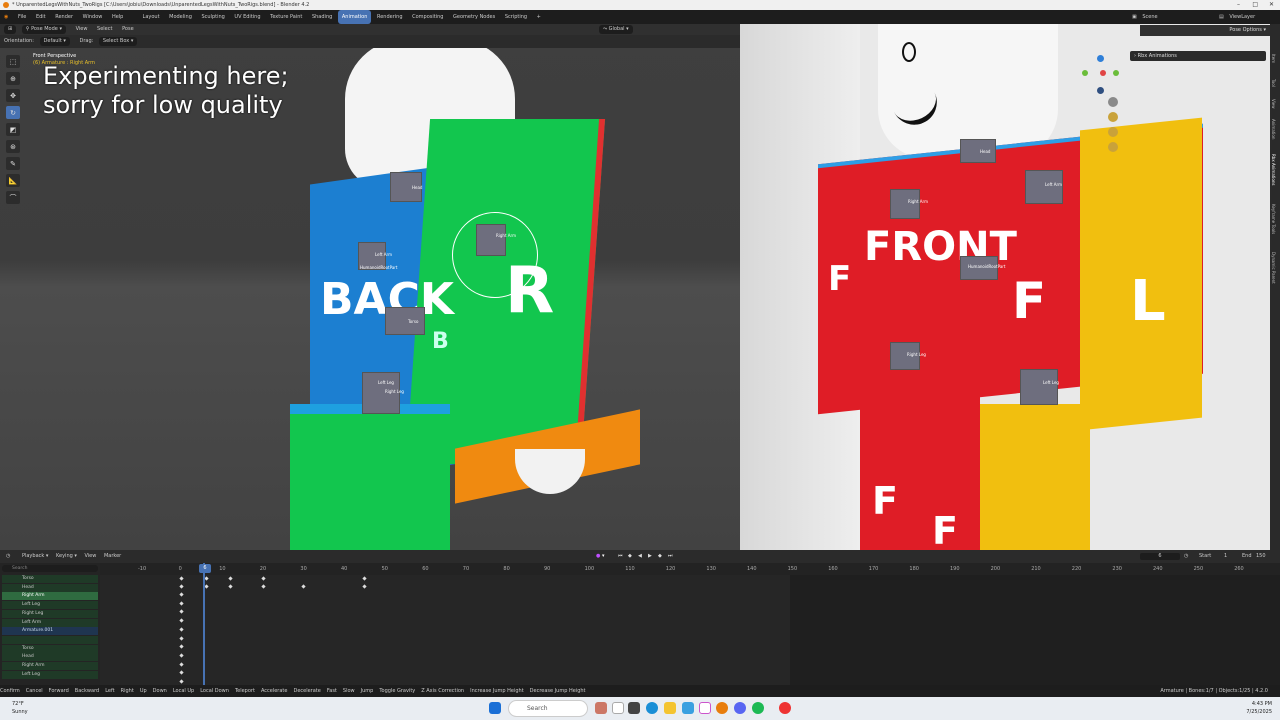  Describe the element at coordinates (50, 613) in the screenshot. I see `channel-row: Right Leg` at that location.